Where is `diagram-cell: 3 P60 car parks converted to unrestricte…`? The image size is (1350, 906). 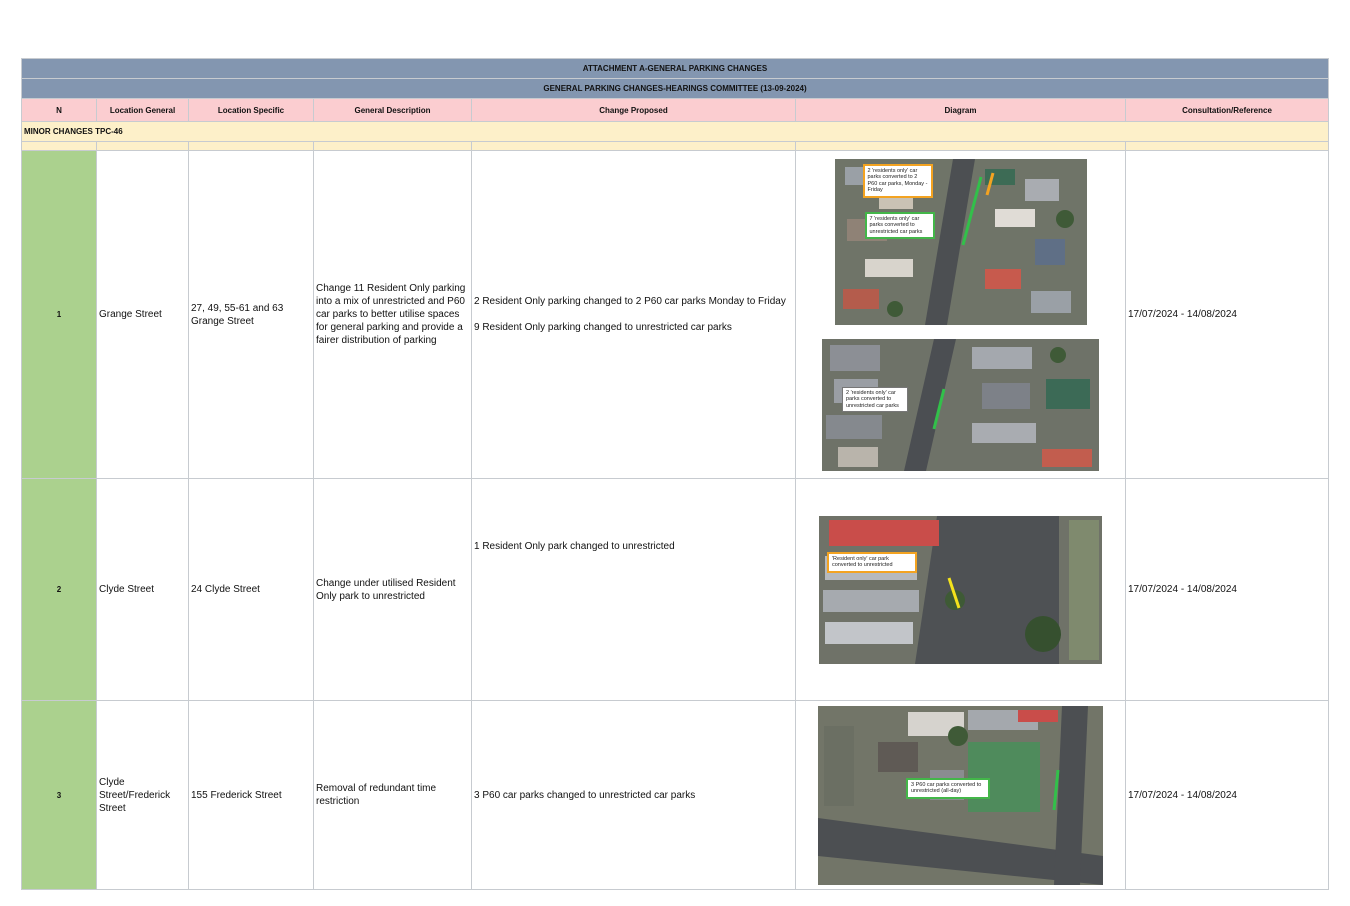 diagram-cell: 3 P60 car parks converted to unrestricte… is located at coordinates (960, 795).